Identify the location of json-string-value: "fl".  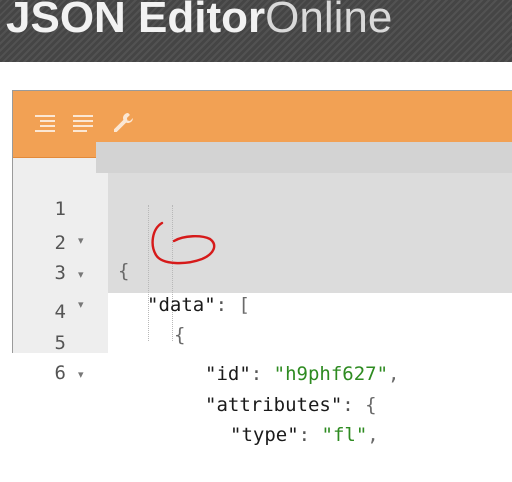
(344, 435).